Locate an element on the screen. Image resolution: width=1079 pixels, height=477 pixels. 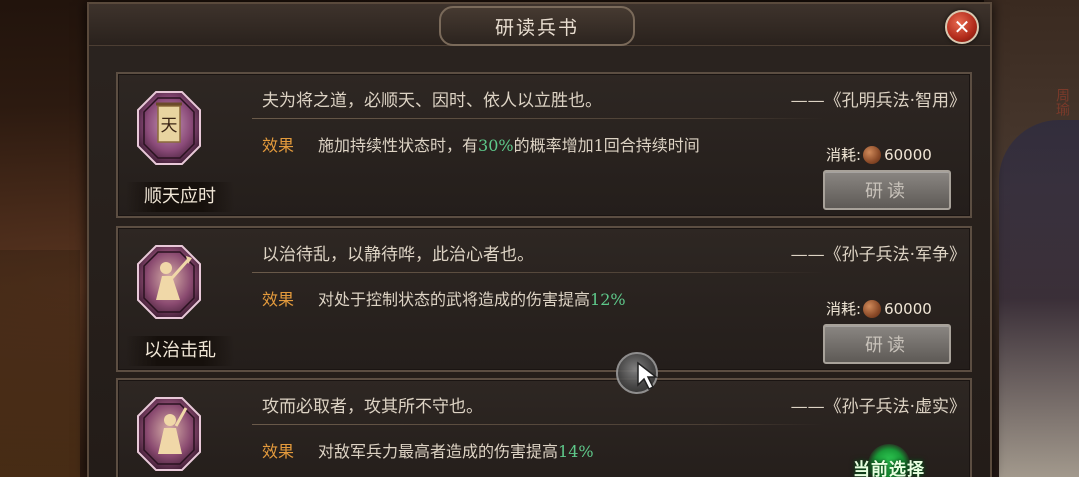
skill-source: ——《孔明兵法·智用》 is located at coordinates (878, 101).